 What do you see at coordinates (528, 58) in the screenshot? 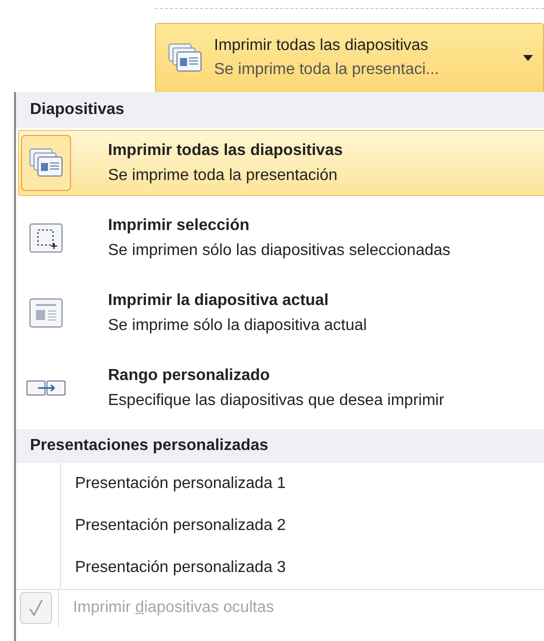
I see `caret-icon` at bounding box center [528, 58].